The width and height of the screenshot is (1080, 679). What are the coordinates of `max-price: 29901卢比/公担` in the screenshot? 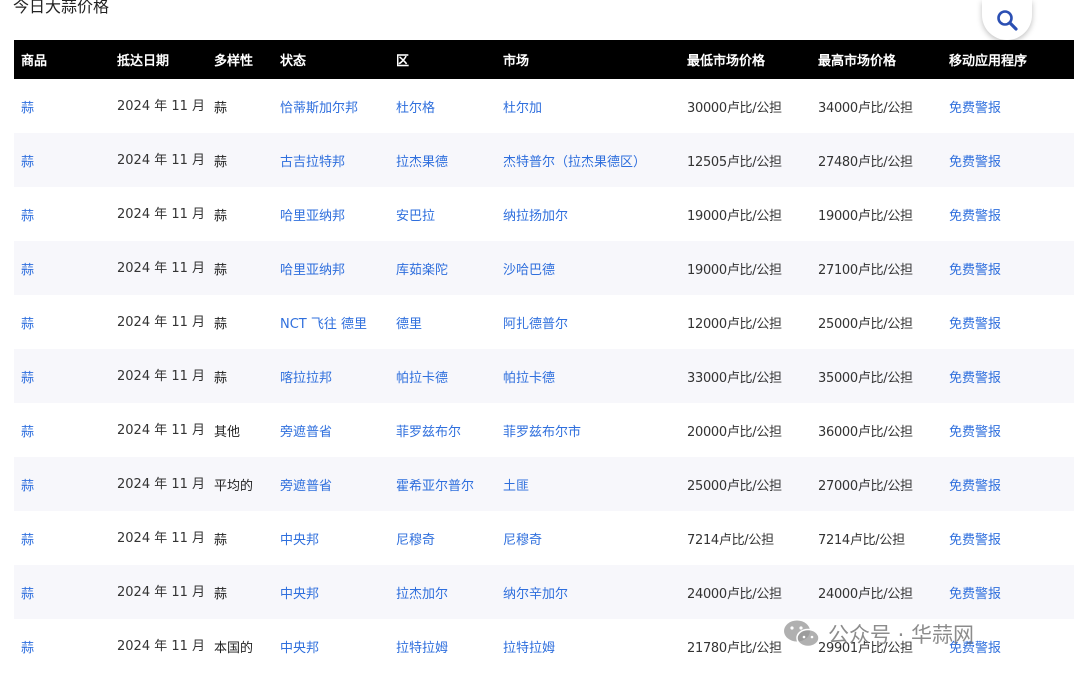 It's located at (865, 648).